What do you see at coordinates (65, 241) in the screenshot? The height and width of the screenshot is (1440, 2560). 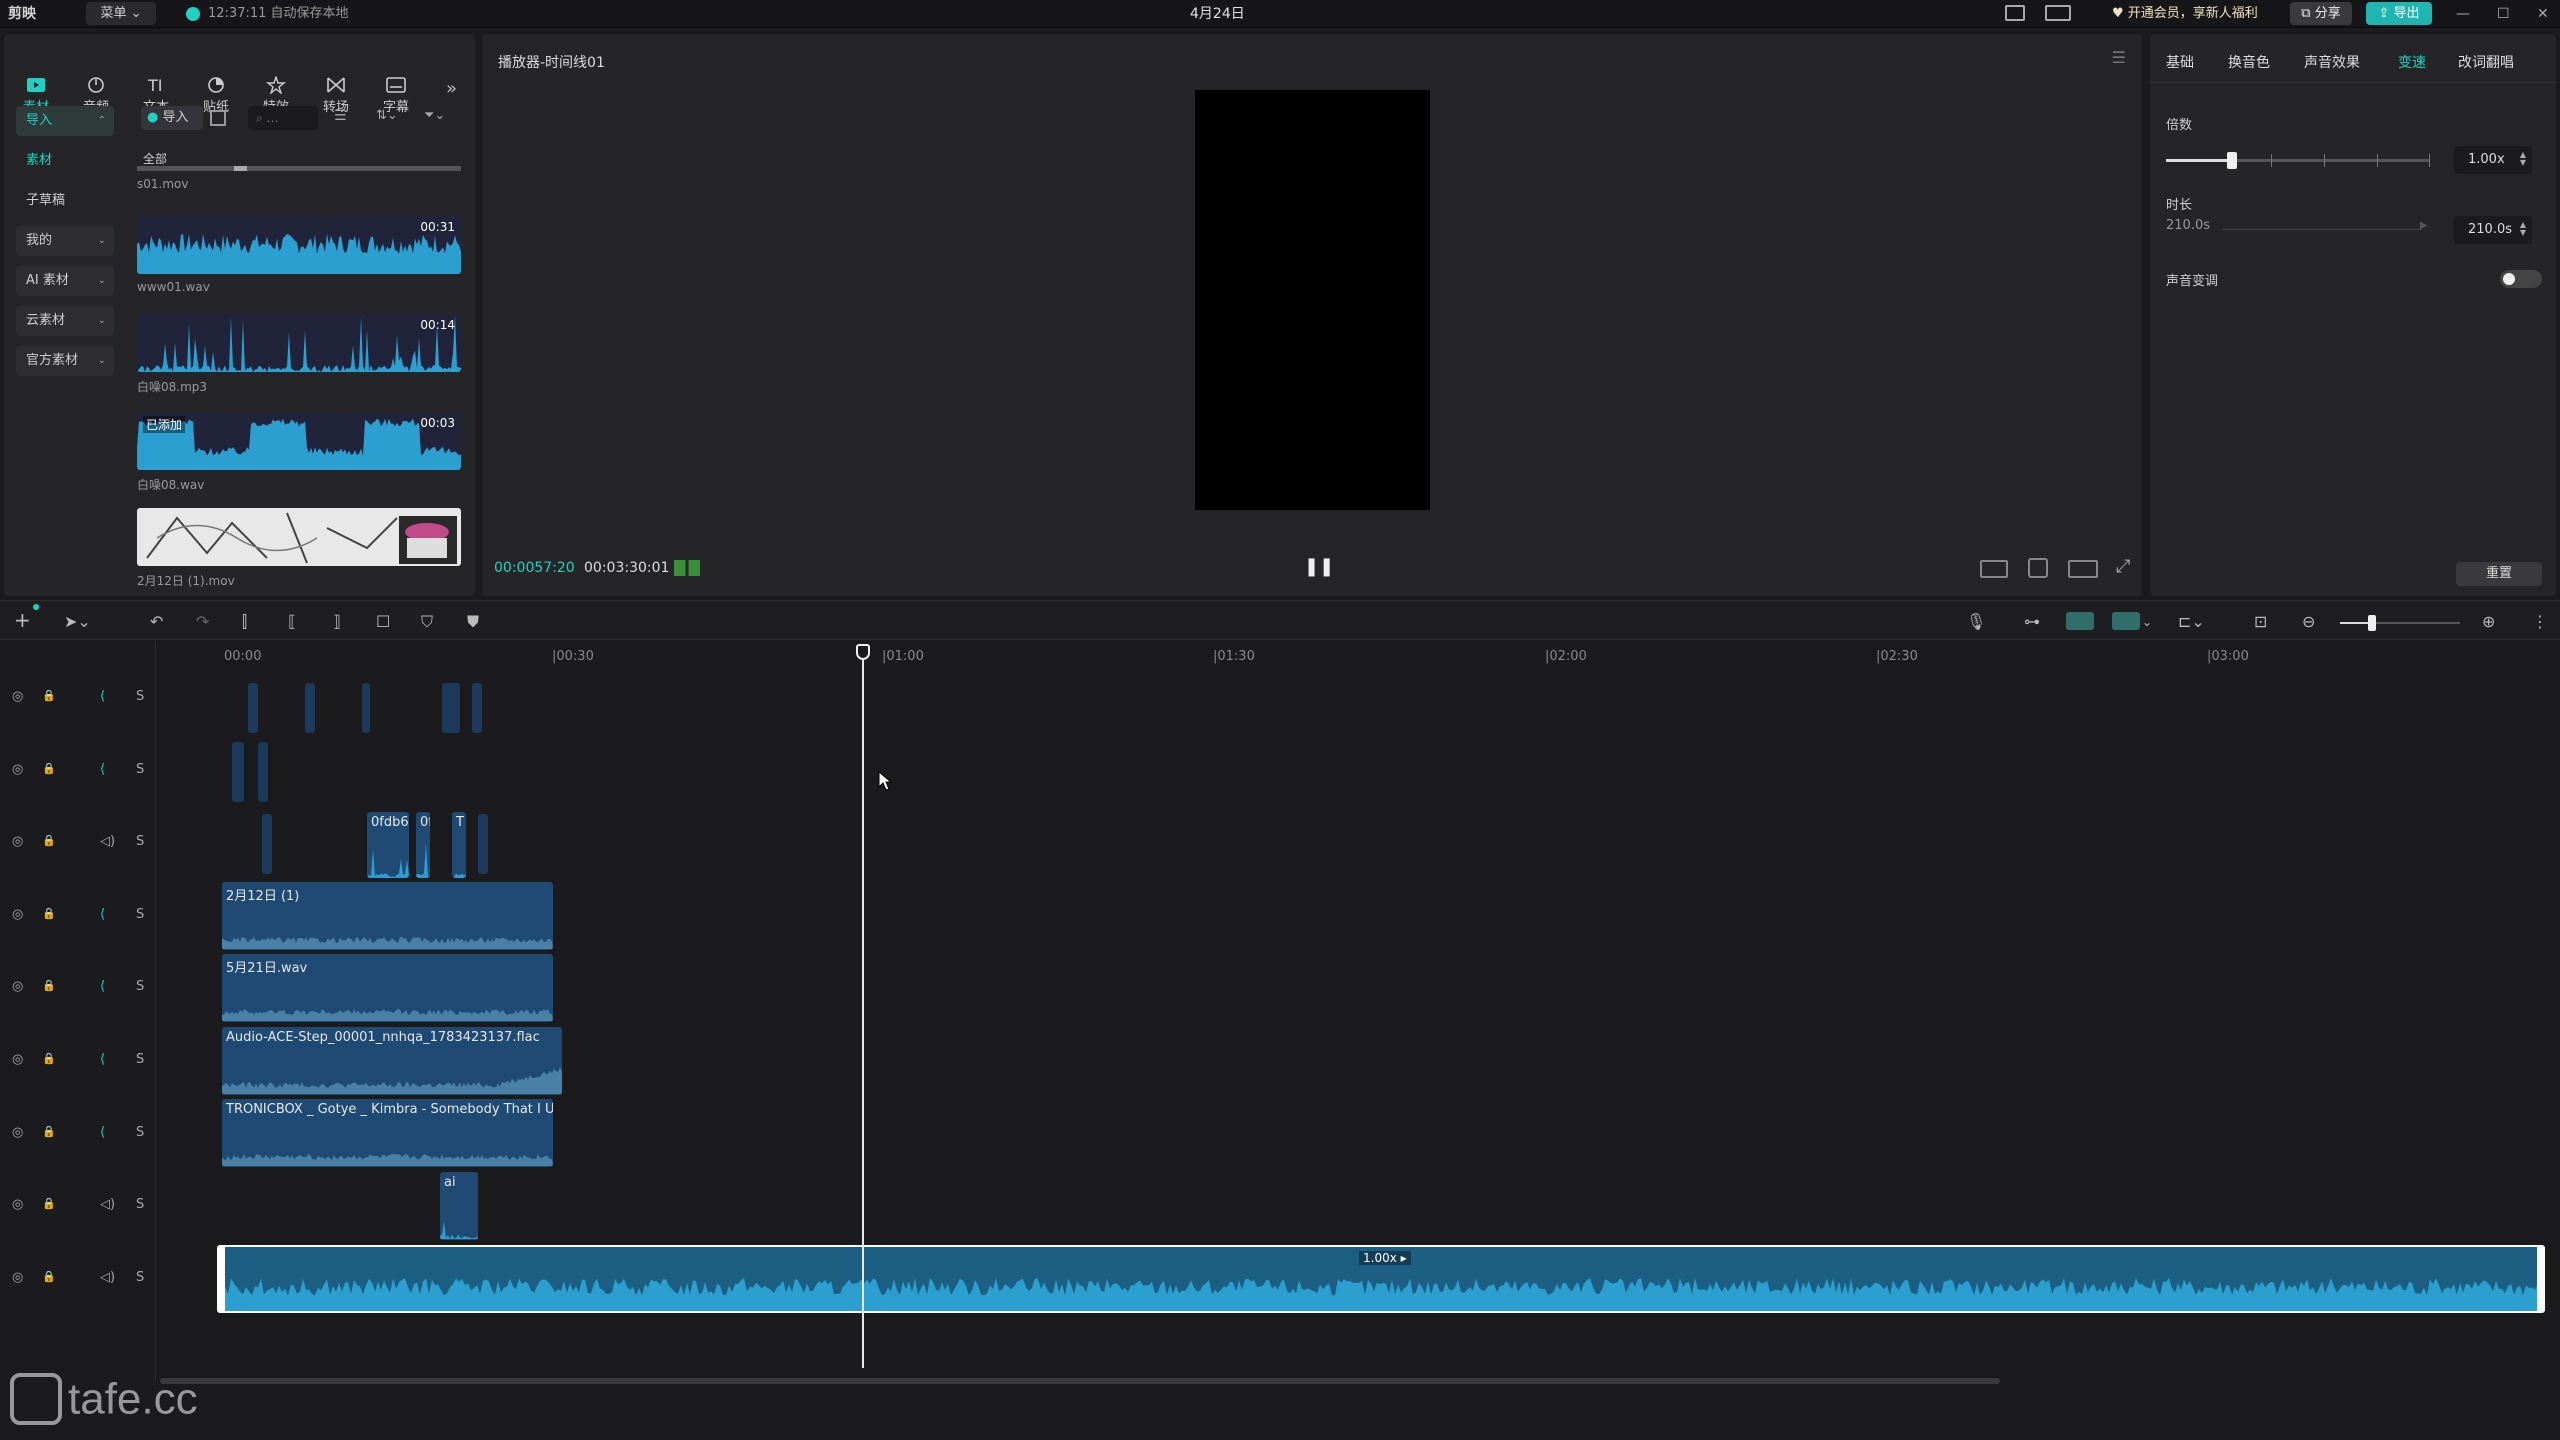 I see `sidebar-item-mine: 我的 ⌄` at bounding box center [65, 241].